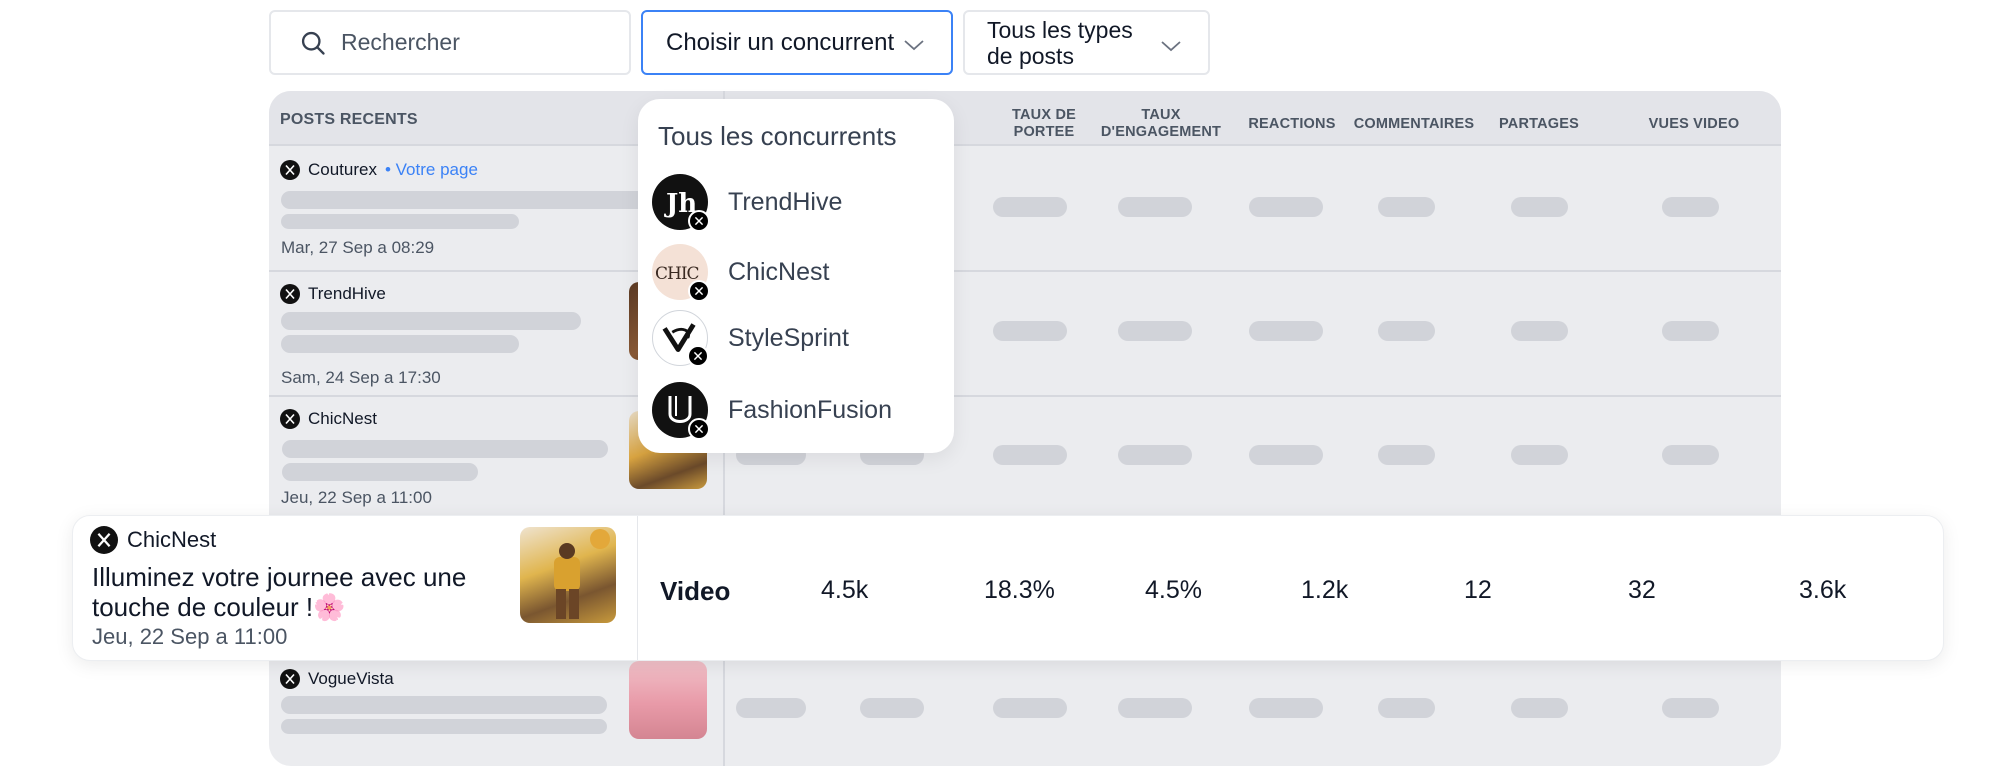 The width and height of the screenshot is (2000, 777). What do you see at coordinates (1538, 124) in the screenshot?
I see `header-shares: PARTAGES` at bounding box center [1538, 124].